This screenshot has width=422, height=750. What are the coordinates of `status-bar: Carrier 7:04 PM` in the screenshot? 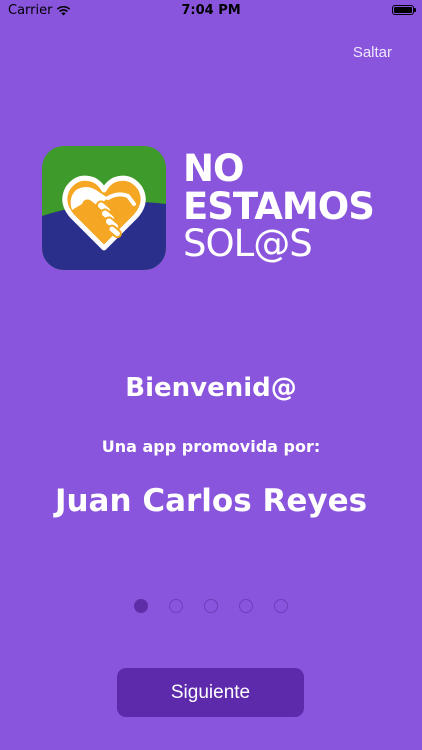 It's located at (211, 11).